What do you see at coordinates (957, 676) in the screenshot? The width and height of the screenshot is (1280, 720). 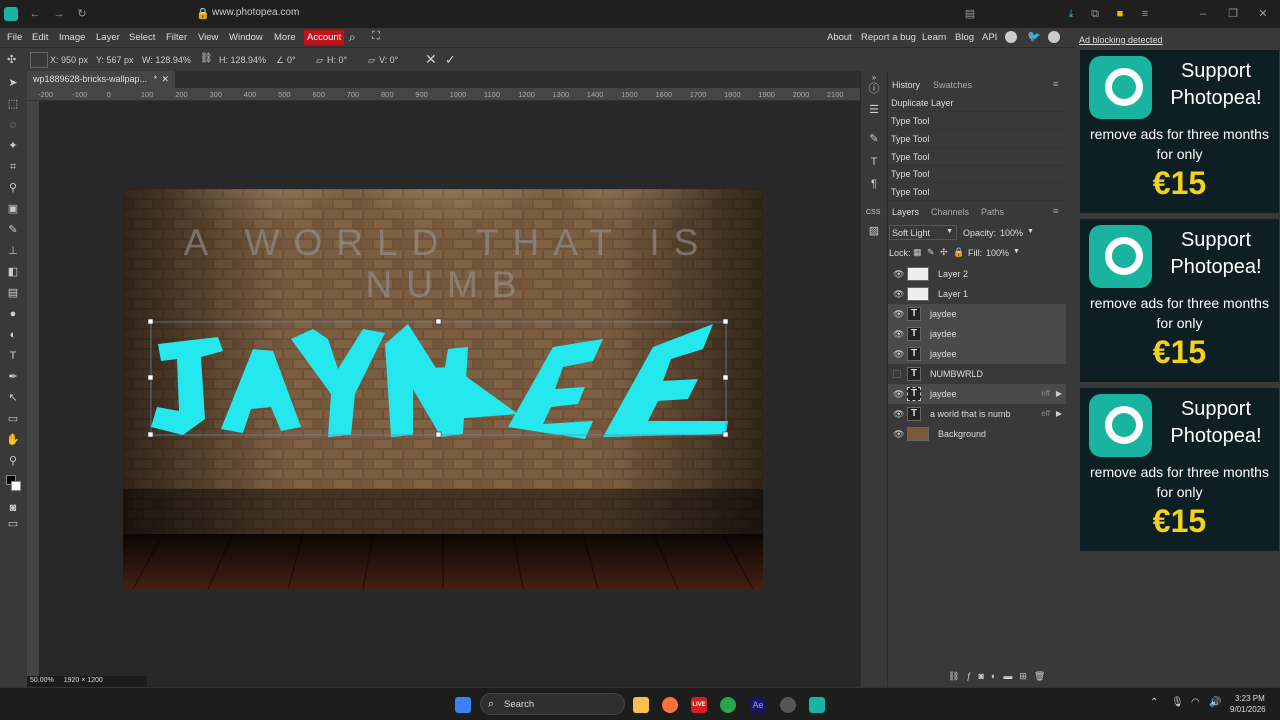 I see `link-layers-icon: ⛓` at bounding box center [957, 676].